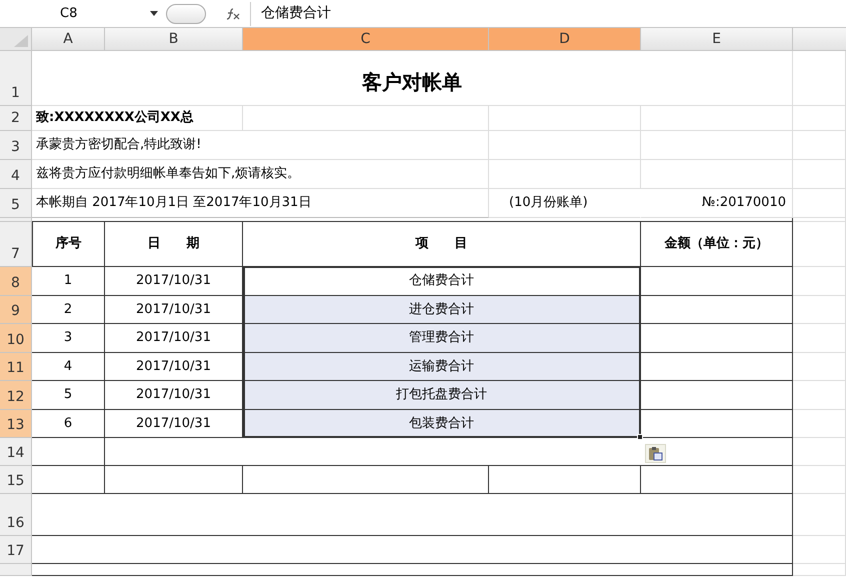 Image resolution: width=846 pixels, height=577 pixels. Describe the element at coordinates (16, 78) in the screenshot. I see `row-header: 1` at that location.